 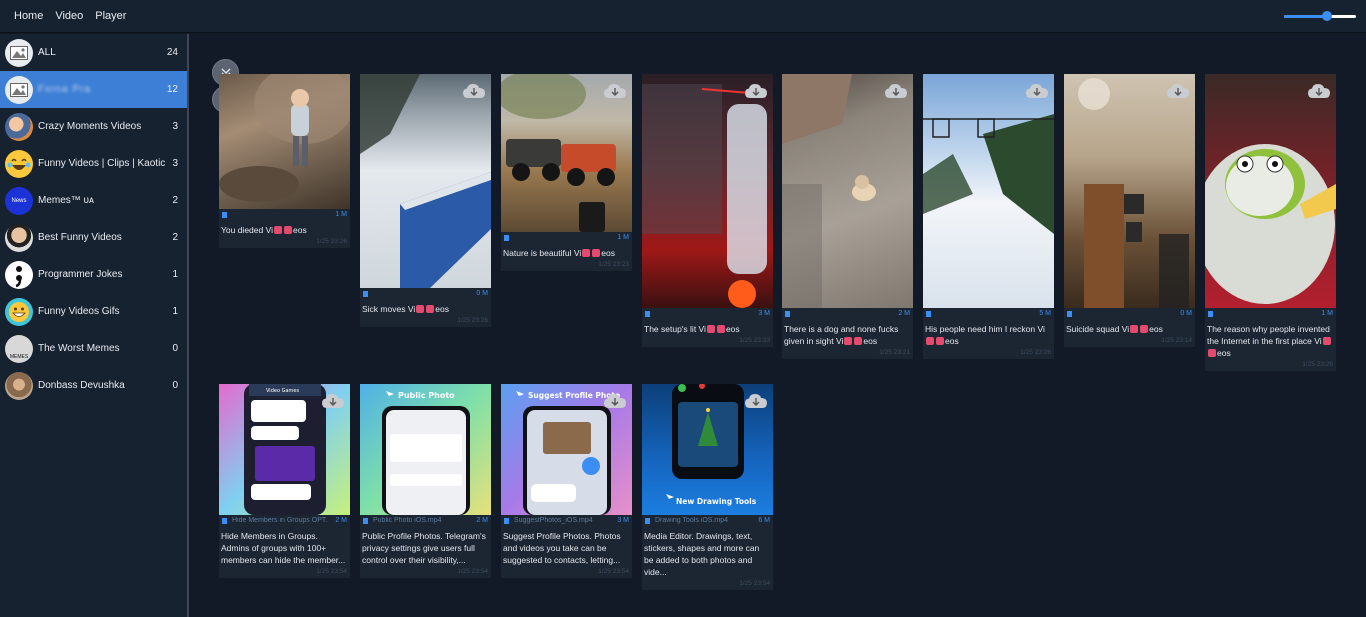 I want to click on thumb-title: Video Games, so click(x=282, y=391).